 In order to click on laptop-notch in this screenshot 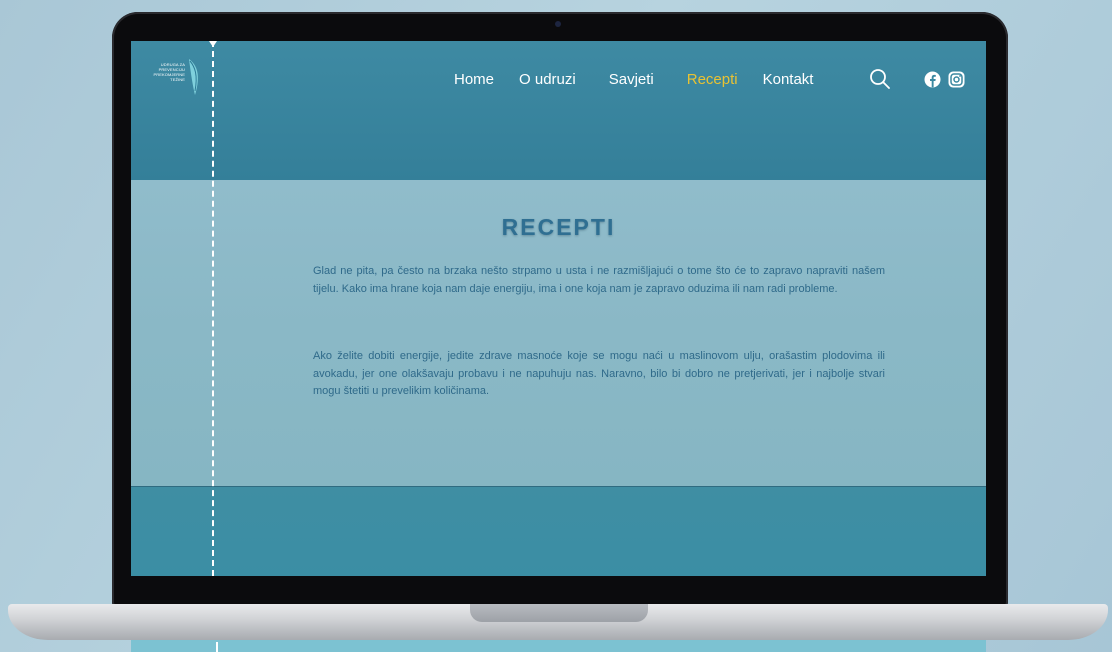, I will do `click(559, 613)`.